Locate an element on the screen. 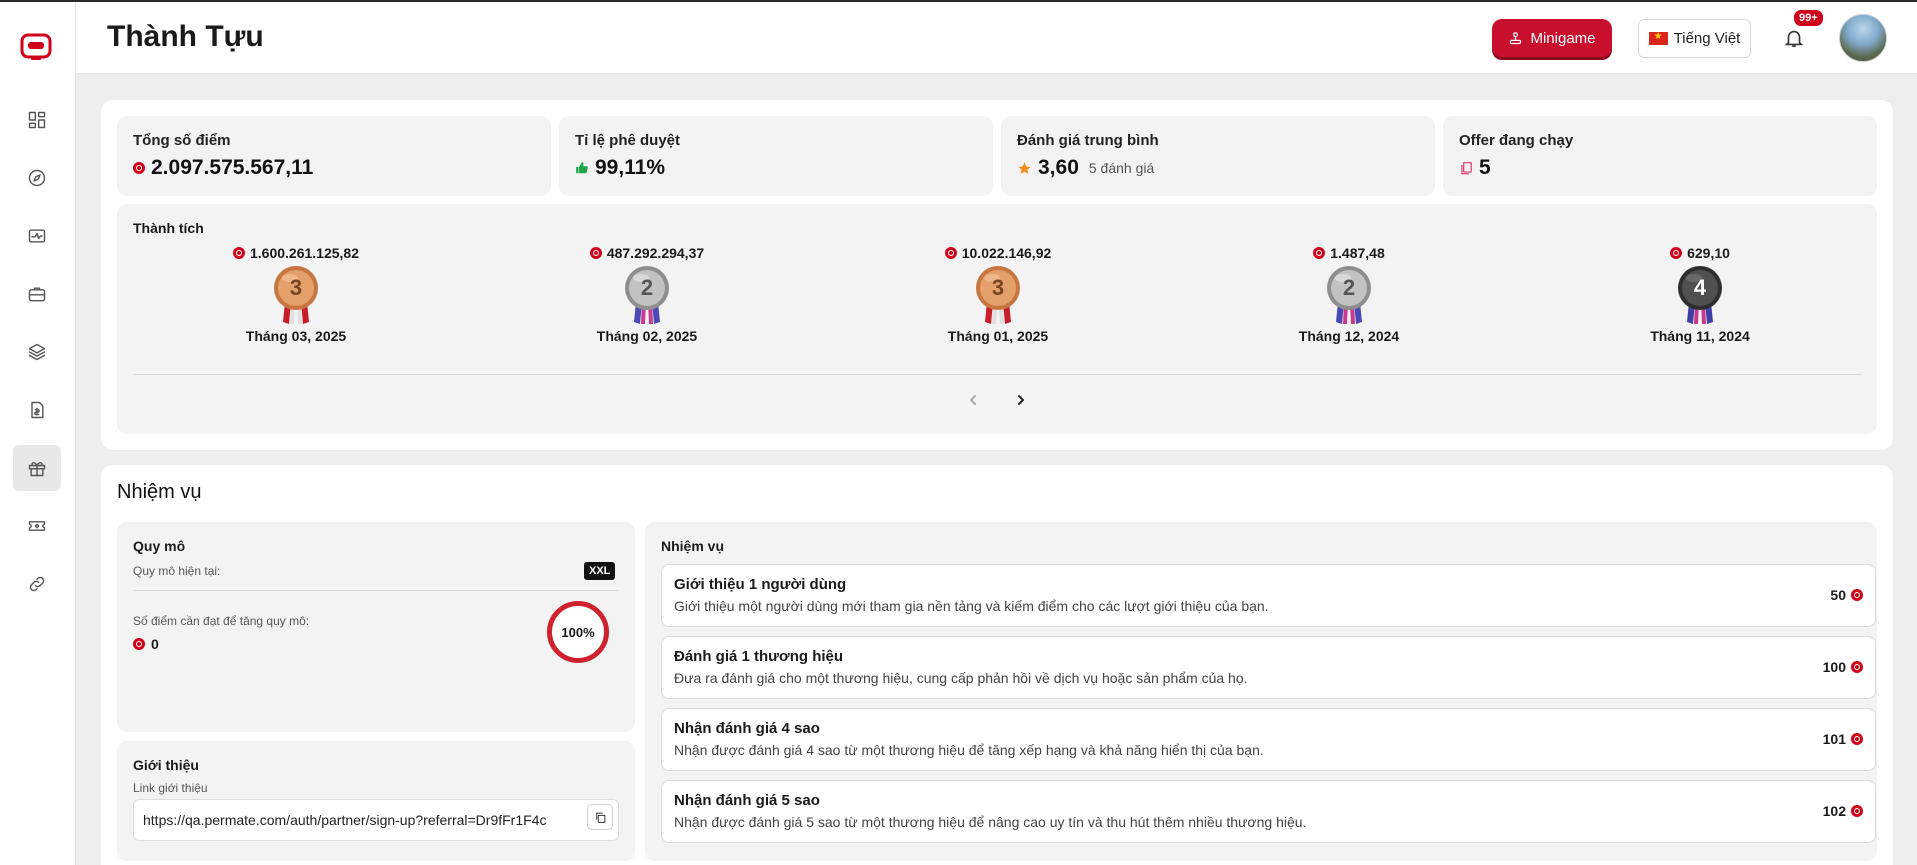 This screenshot has width=1917, height=865. sidebar is located at coordinates (38, 433).